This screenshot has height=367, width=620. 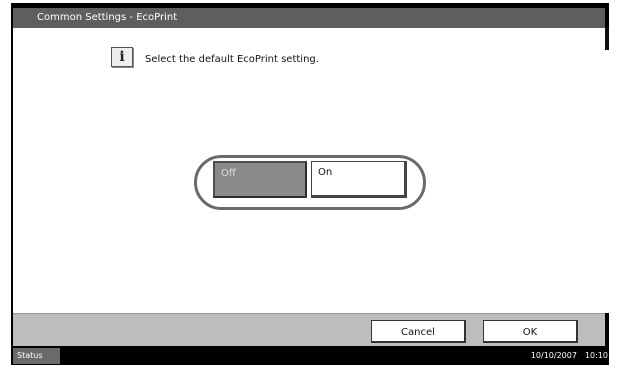 What do you see at coordinates (530, 331) in the screenshot?
I see `ok-button: OK` at bounding box center [530, 331].